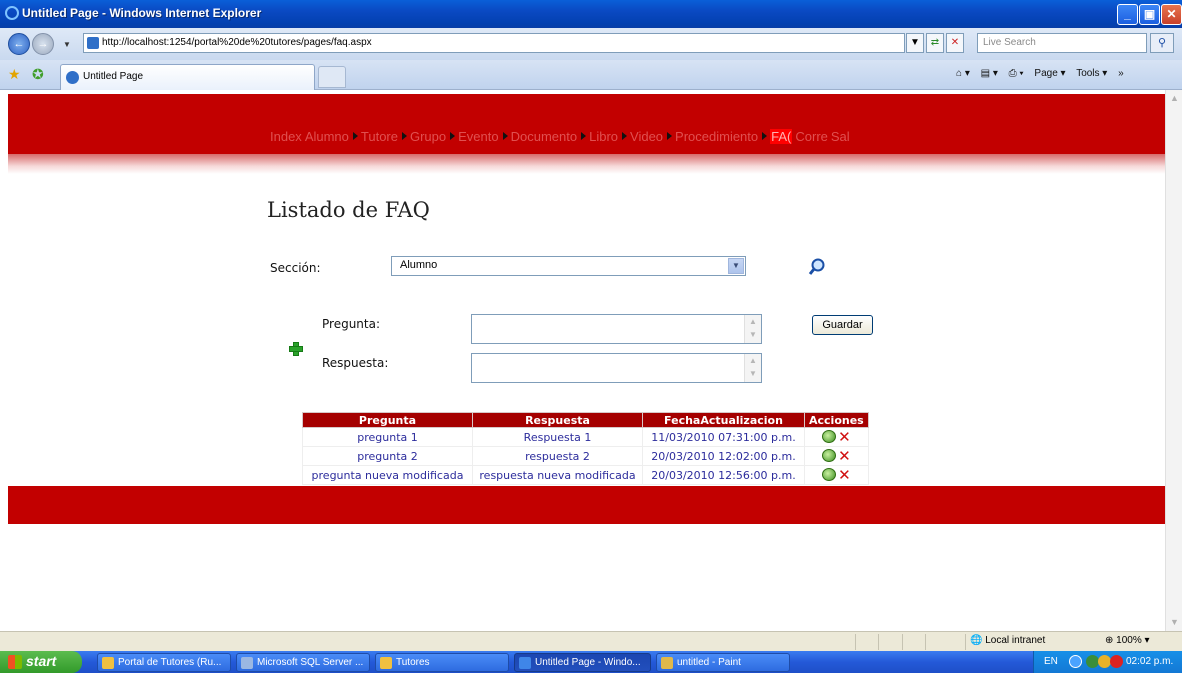 Image resolution: width=1182 pixels, height=673 pixels. Describe the element at coordinates (442, 662) in the screenshot. I see `task-tutores-folder: Tutores` at that location.